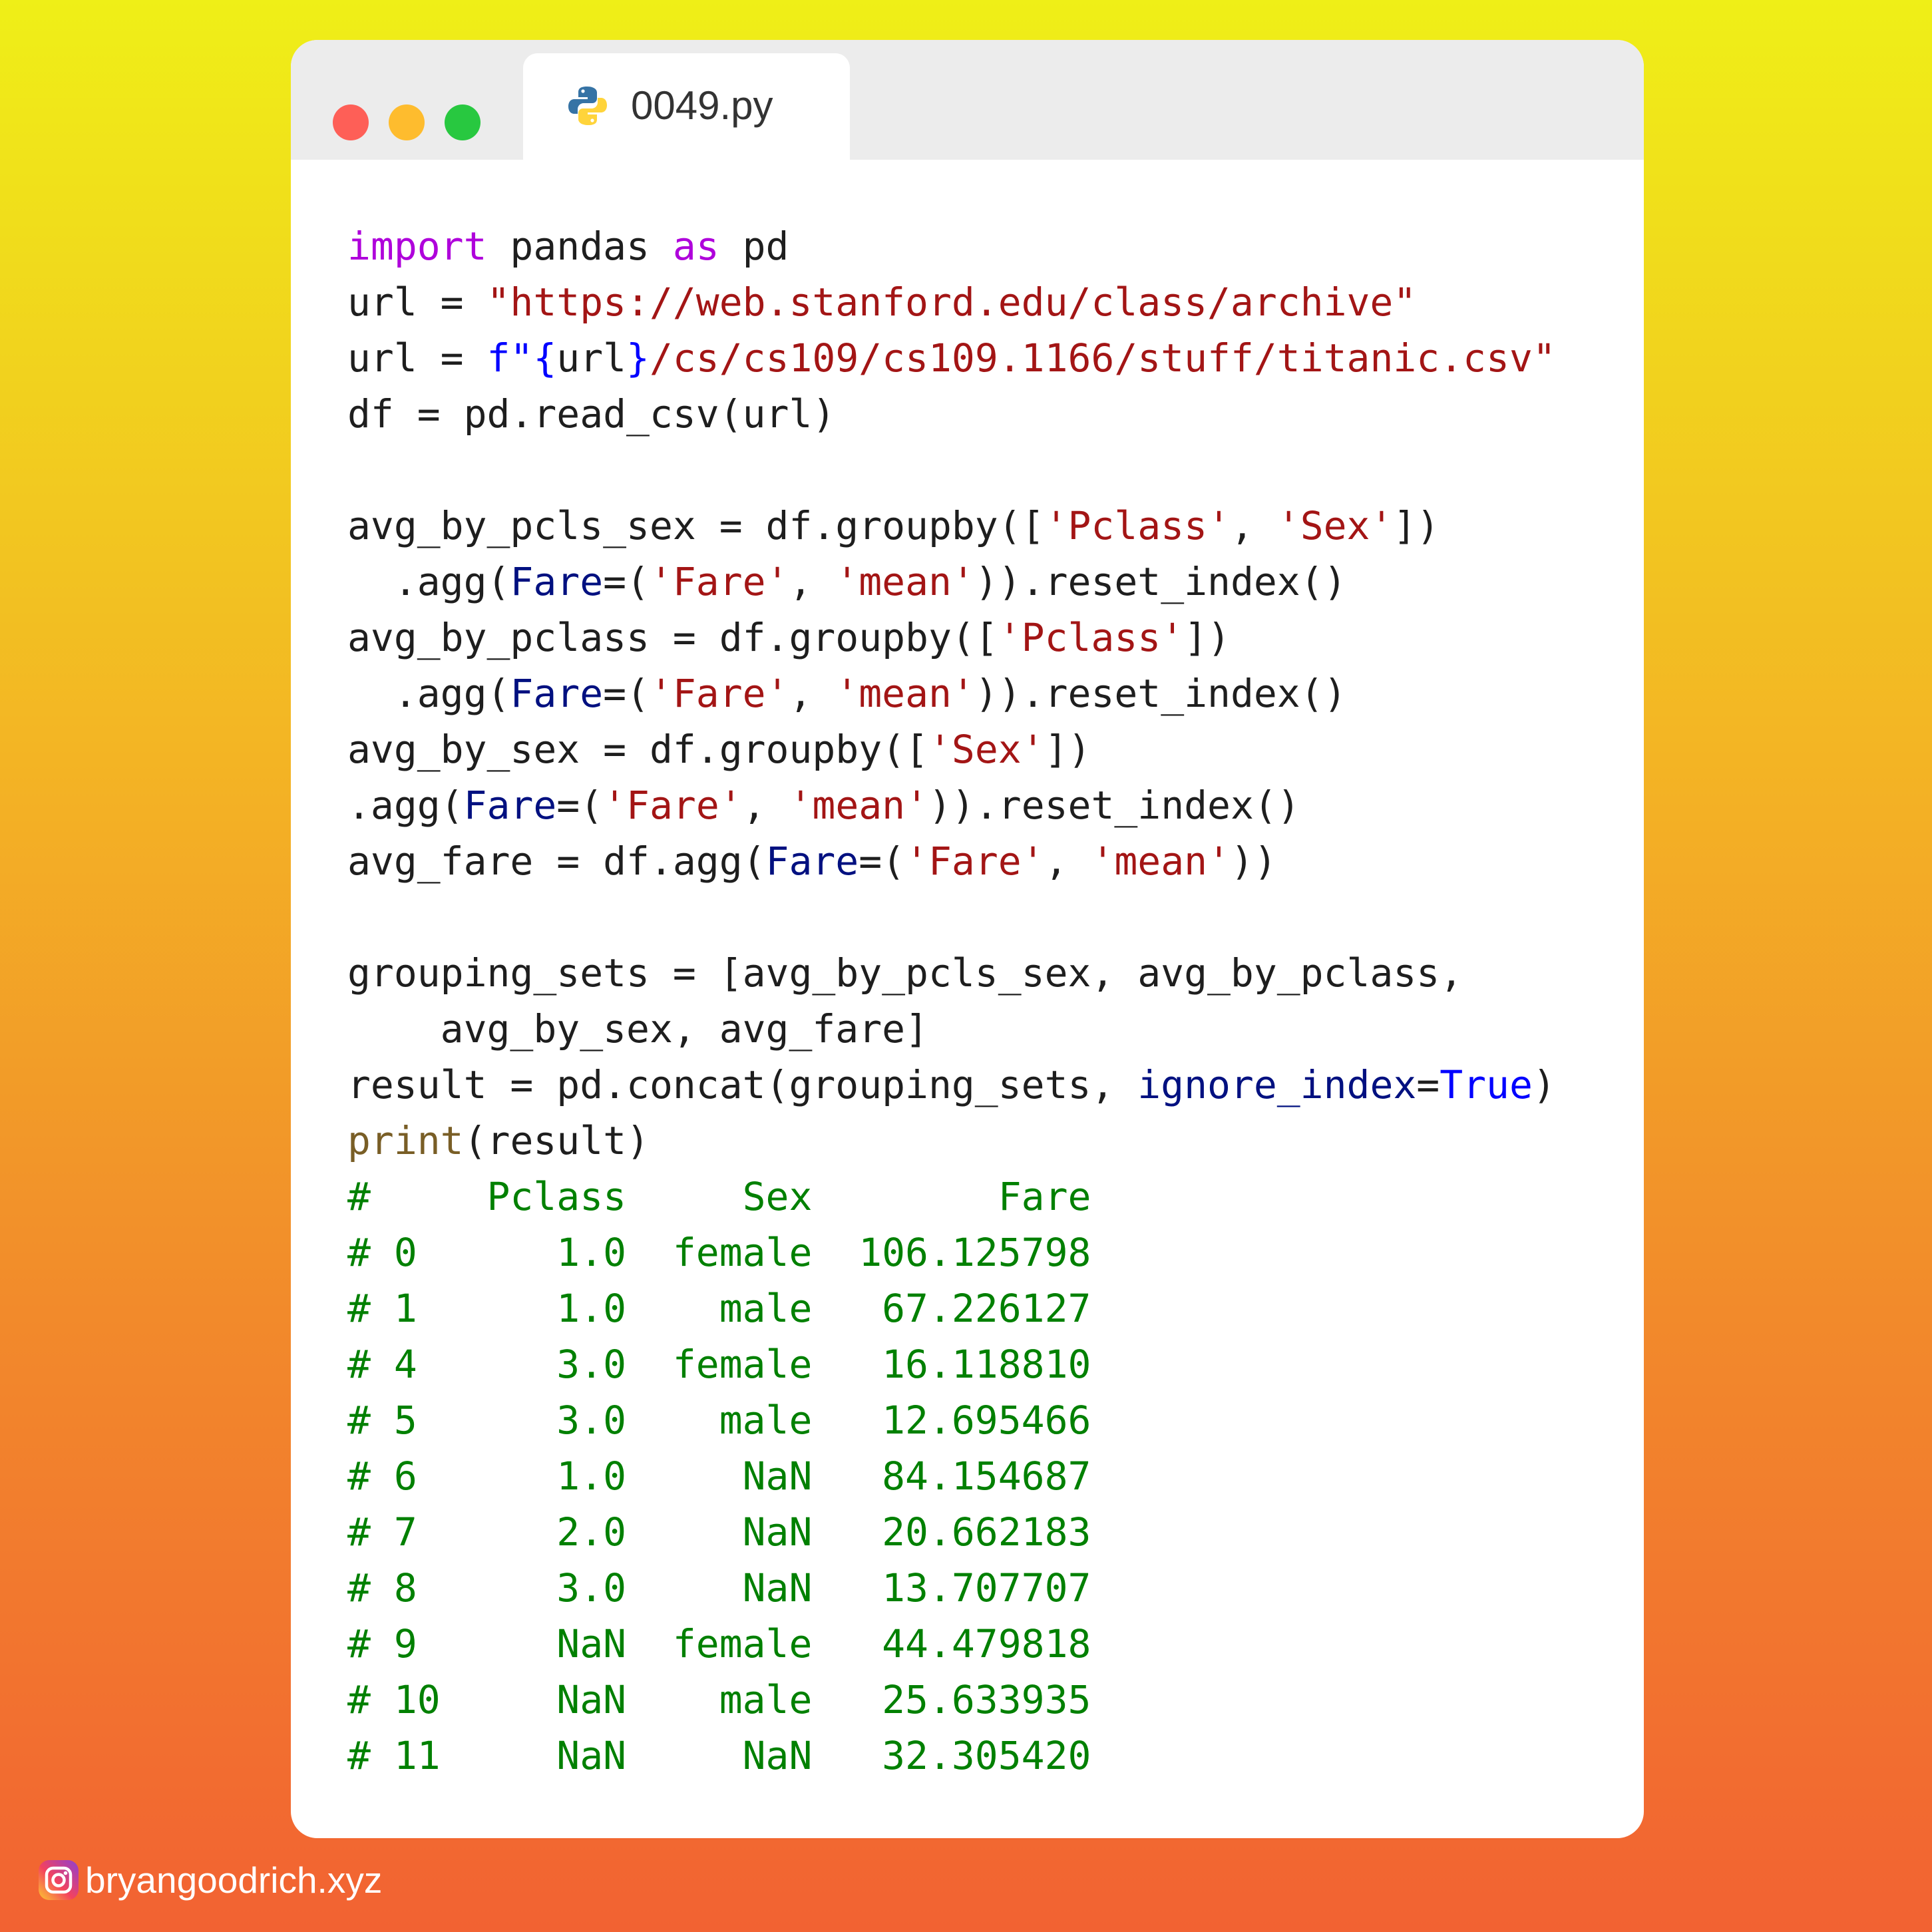 Image resolution: width=1932 pixels, height=1932 pixels. Describe the element at coordinates (1102, 358) in the screenshot. I see `code-token: /cs/cs109/cs109.1166/stuff/titanic.csv"` at that location.